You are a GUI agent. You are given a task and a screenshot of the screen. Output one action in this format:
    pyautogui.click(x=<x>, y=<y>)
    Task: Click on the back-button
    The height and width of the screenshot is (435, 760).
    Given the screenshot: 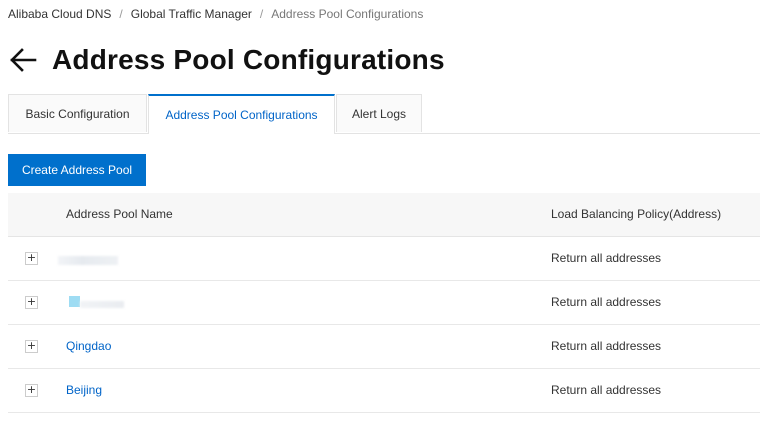 What is the action you would take?
    pyautogui.click(x=23, y=60)
    